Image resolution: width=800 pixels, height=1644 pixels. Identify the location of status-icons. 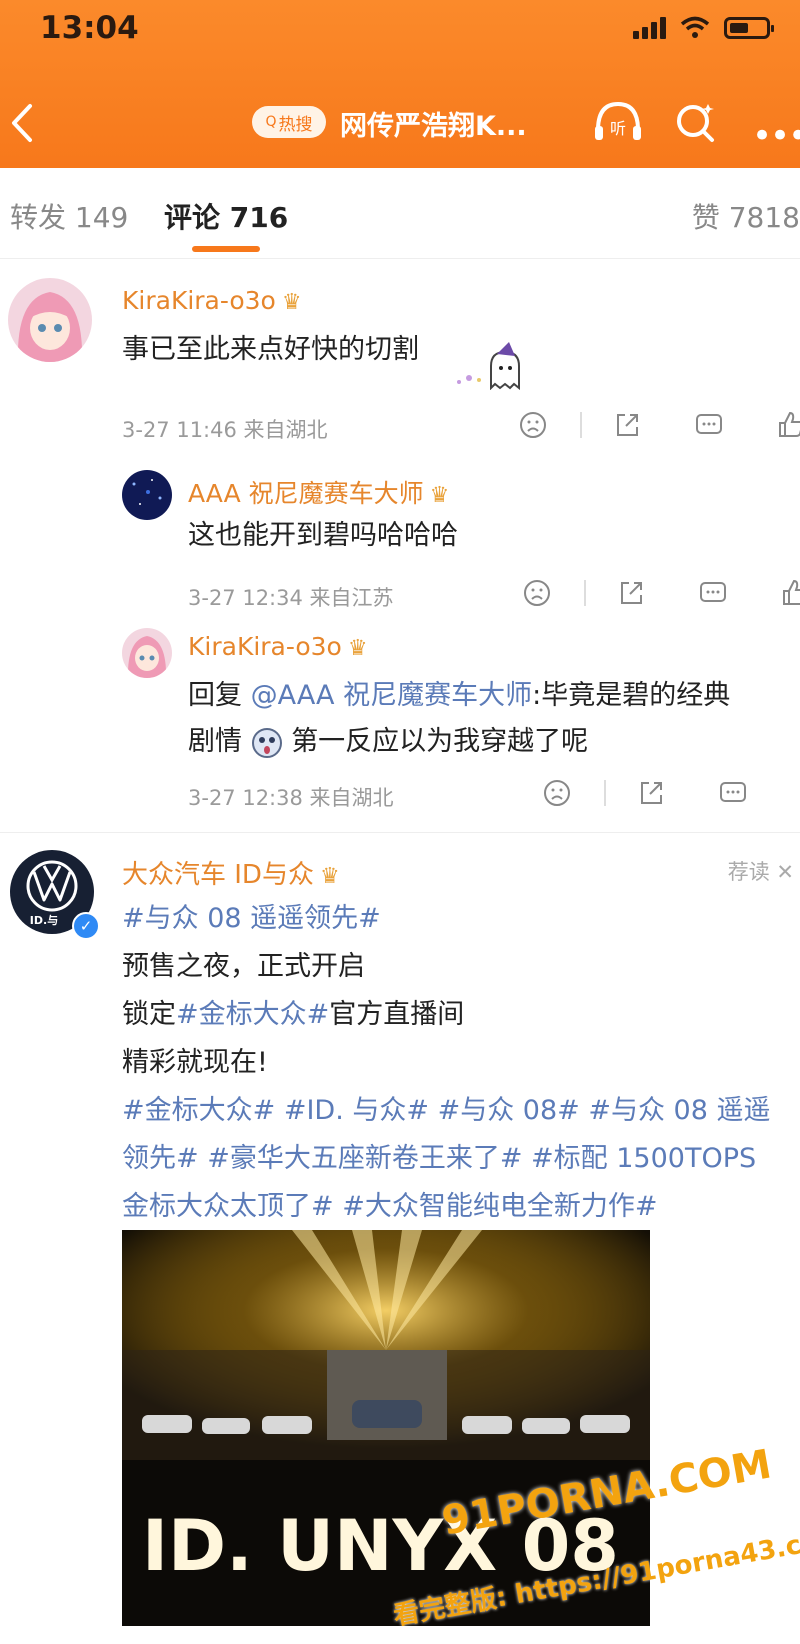
(703, 28).